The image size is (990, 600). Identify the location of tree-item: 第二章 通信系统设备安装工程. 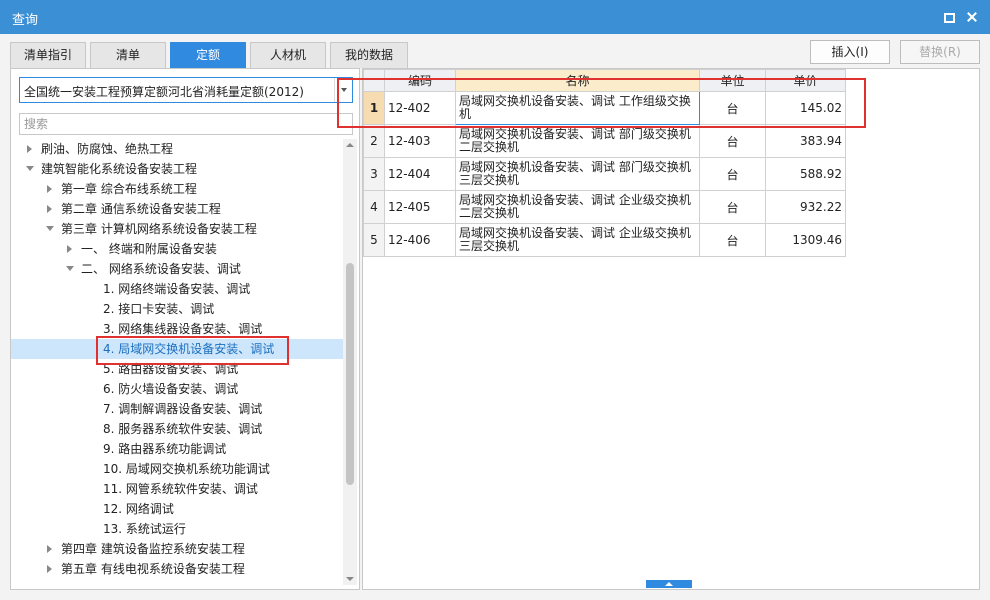
(177, 209).